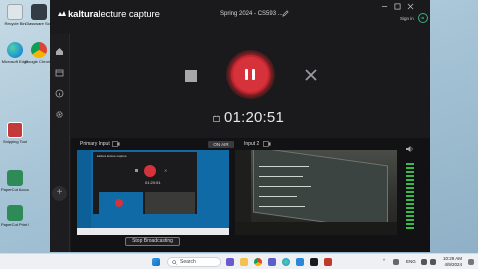  I want to click on start-windows-icon, so click(156, 262).